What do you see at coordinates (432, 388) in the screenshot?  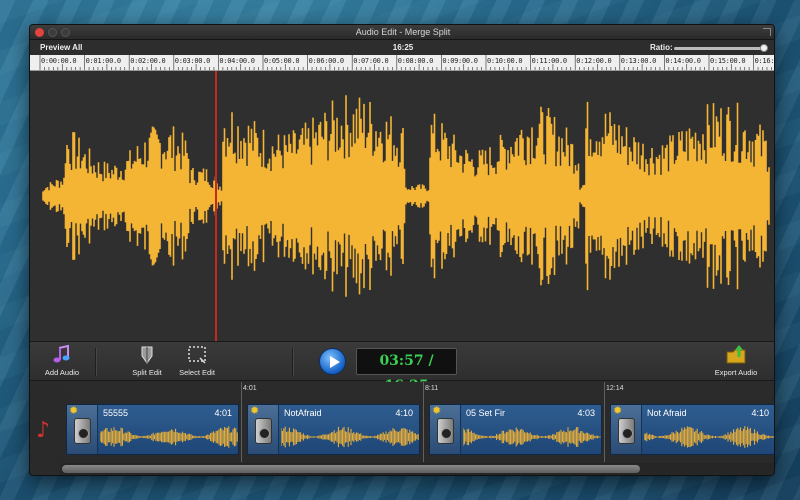 I see `clip-start-time: 8:11` at bounding box center [432, 388].